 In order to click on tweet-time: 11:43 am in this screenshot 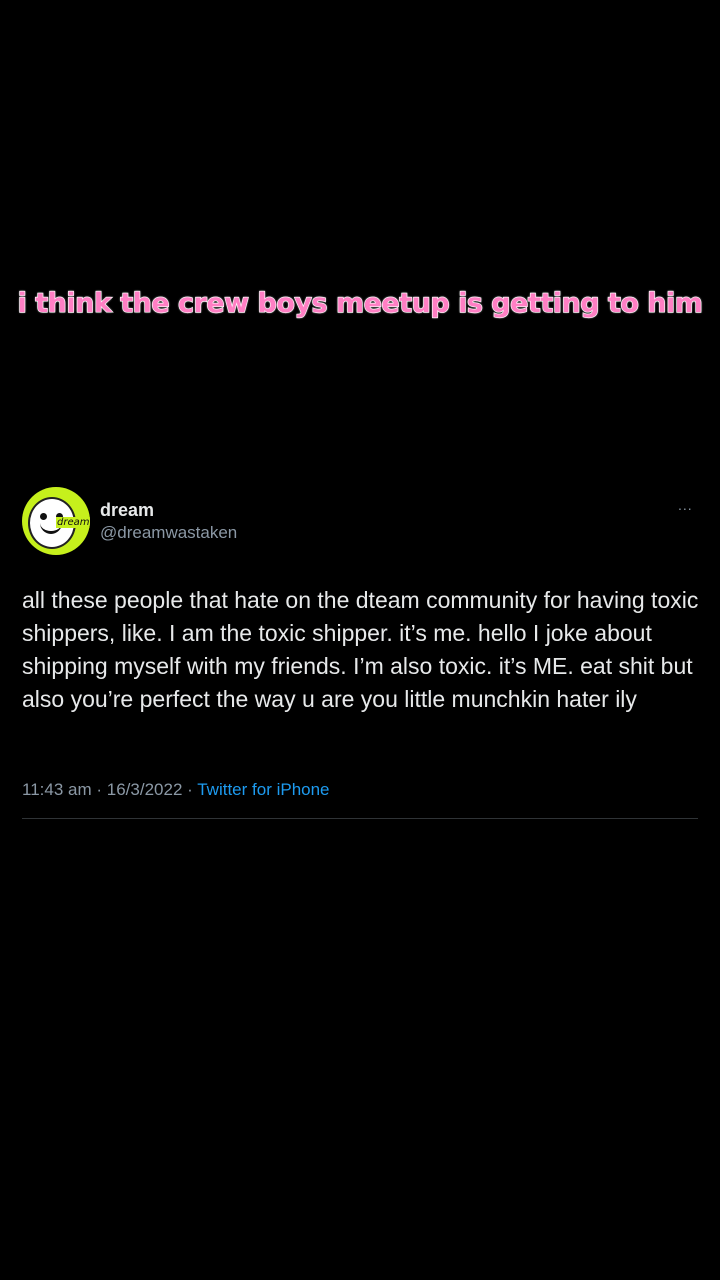, I will do `click(57, 789)`.